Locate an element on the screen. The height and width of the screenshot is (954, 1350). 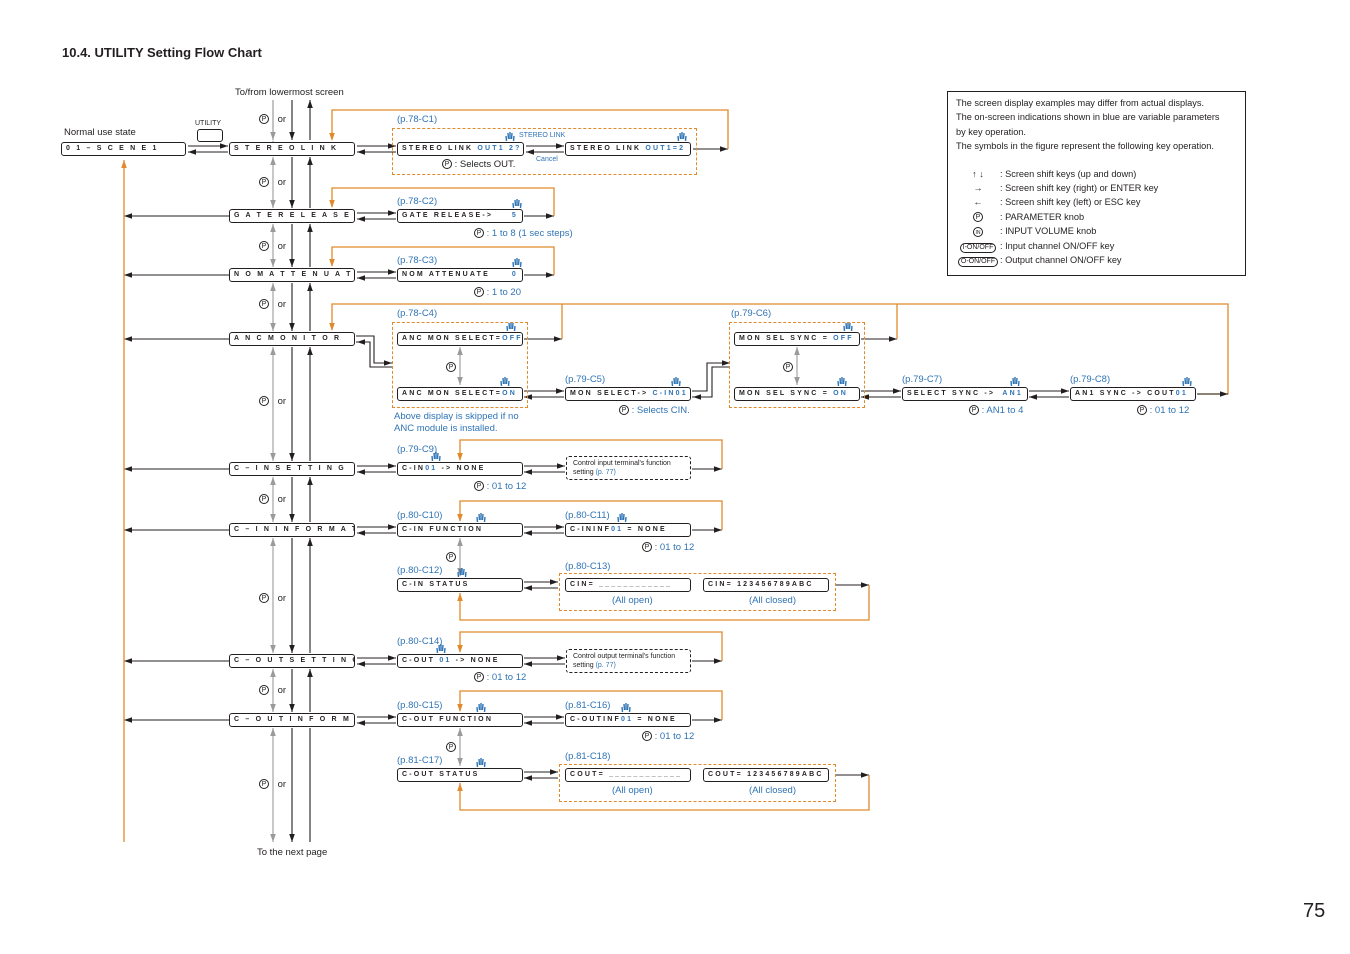
screen-c18-all-open: COUT= ____________ is located at coordinates (628, 775).